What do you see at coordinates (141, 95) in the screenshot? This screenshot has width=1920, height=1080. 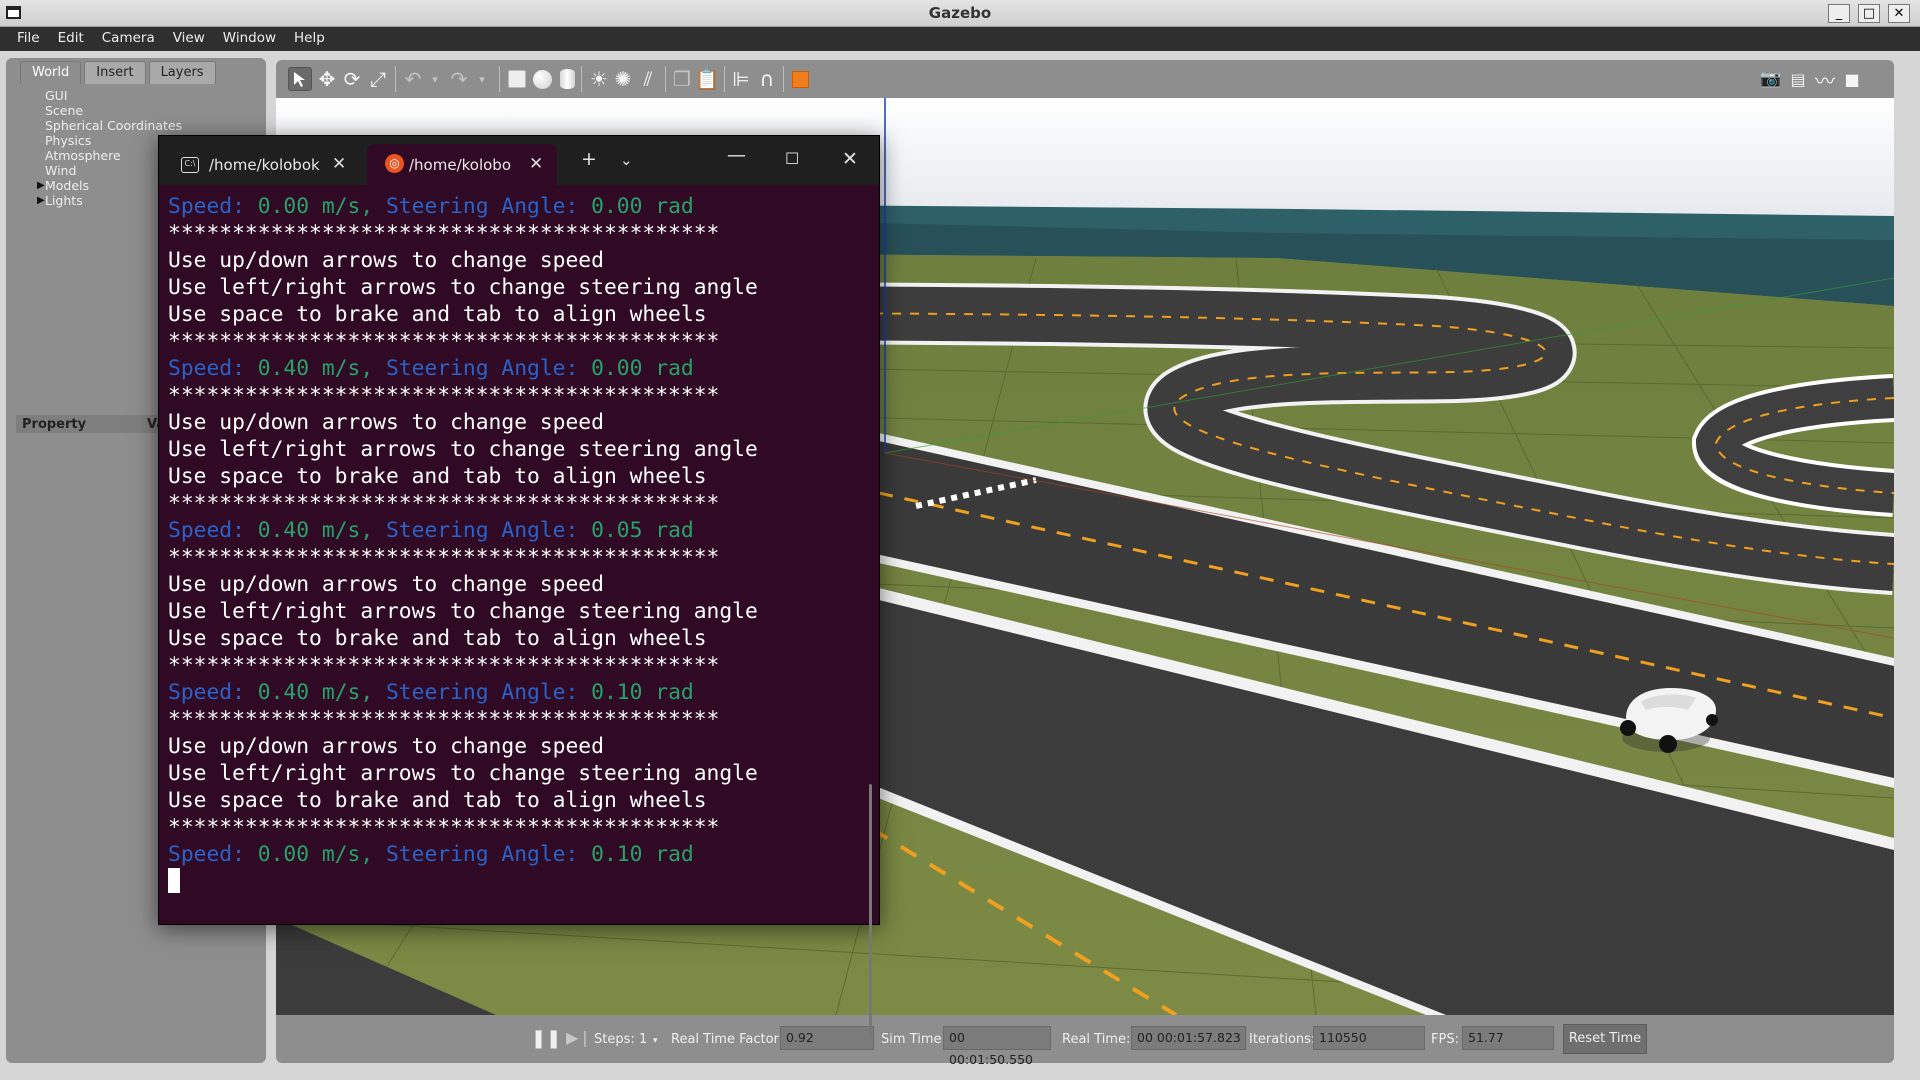 I see `tree-item-gui: GUI` at bounding box center [141, 95].